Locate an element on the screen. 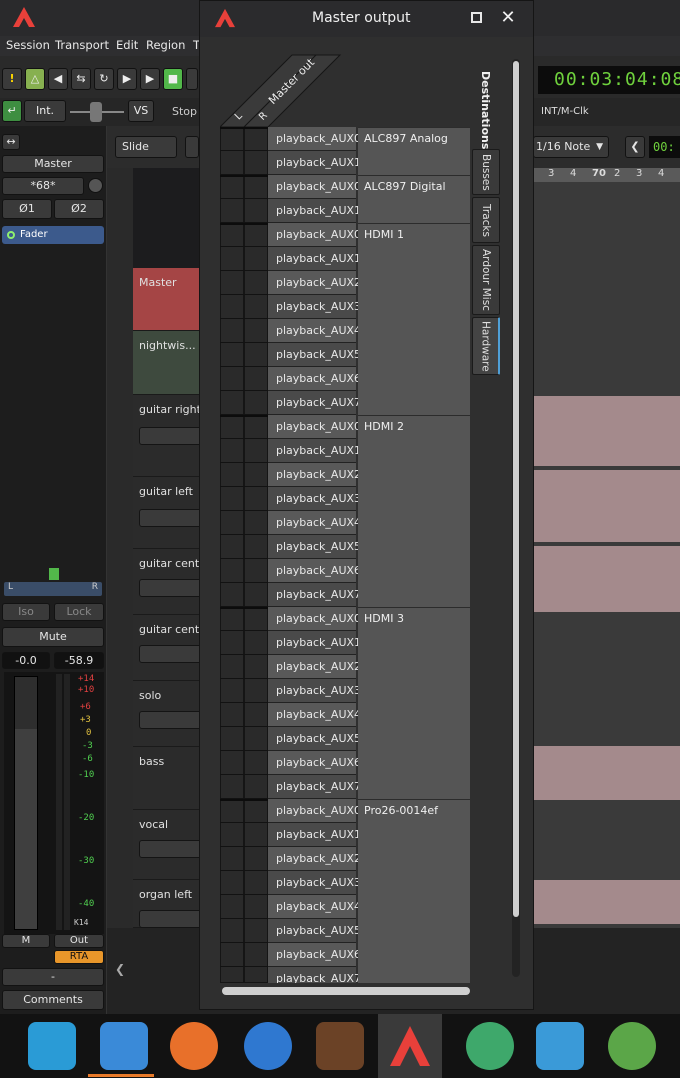  ardour-app-icon is located at coordinates (410, 1046).